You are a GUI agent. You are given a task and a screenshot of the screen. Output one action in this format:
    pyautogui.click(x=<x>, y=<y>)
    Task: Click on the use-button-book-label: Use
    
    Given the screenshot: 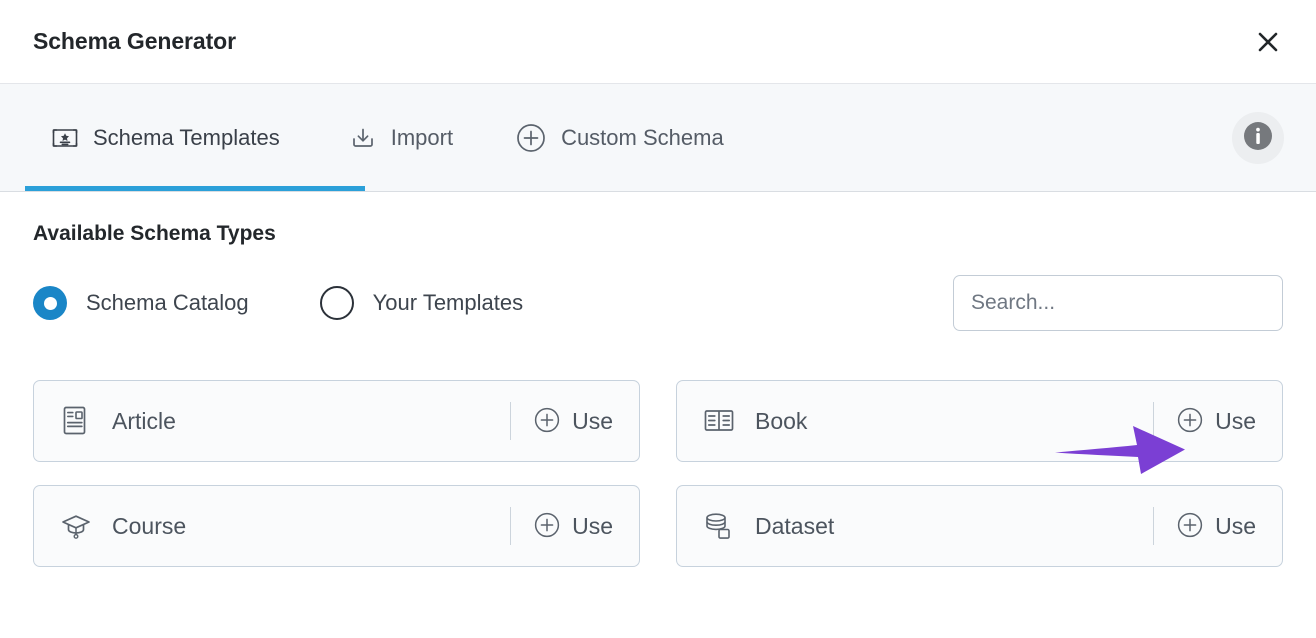 What is the action you would take?
    pyautogui.click(x=1235, y=420)
    